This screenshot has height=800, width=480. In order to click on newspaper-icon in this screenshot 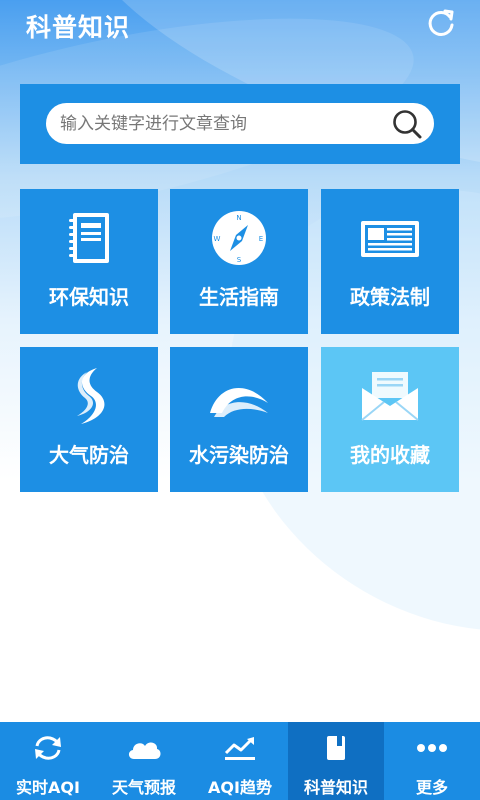, I will do `click(390, 238)`.